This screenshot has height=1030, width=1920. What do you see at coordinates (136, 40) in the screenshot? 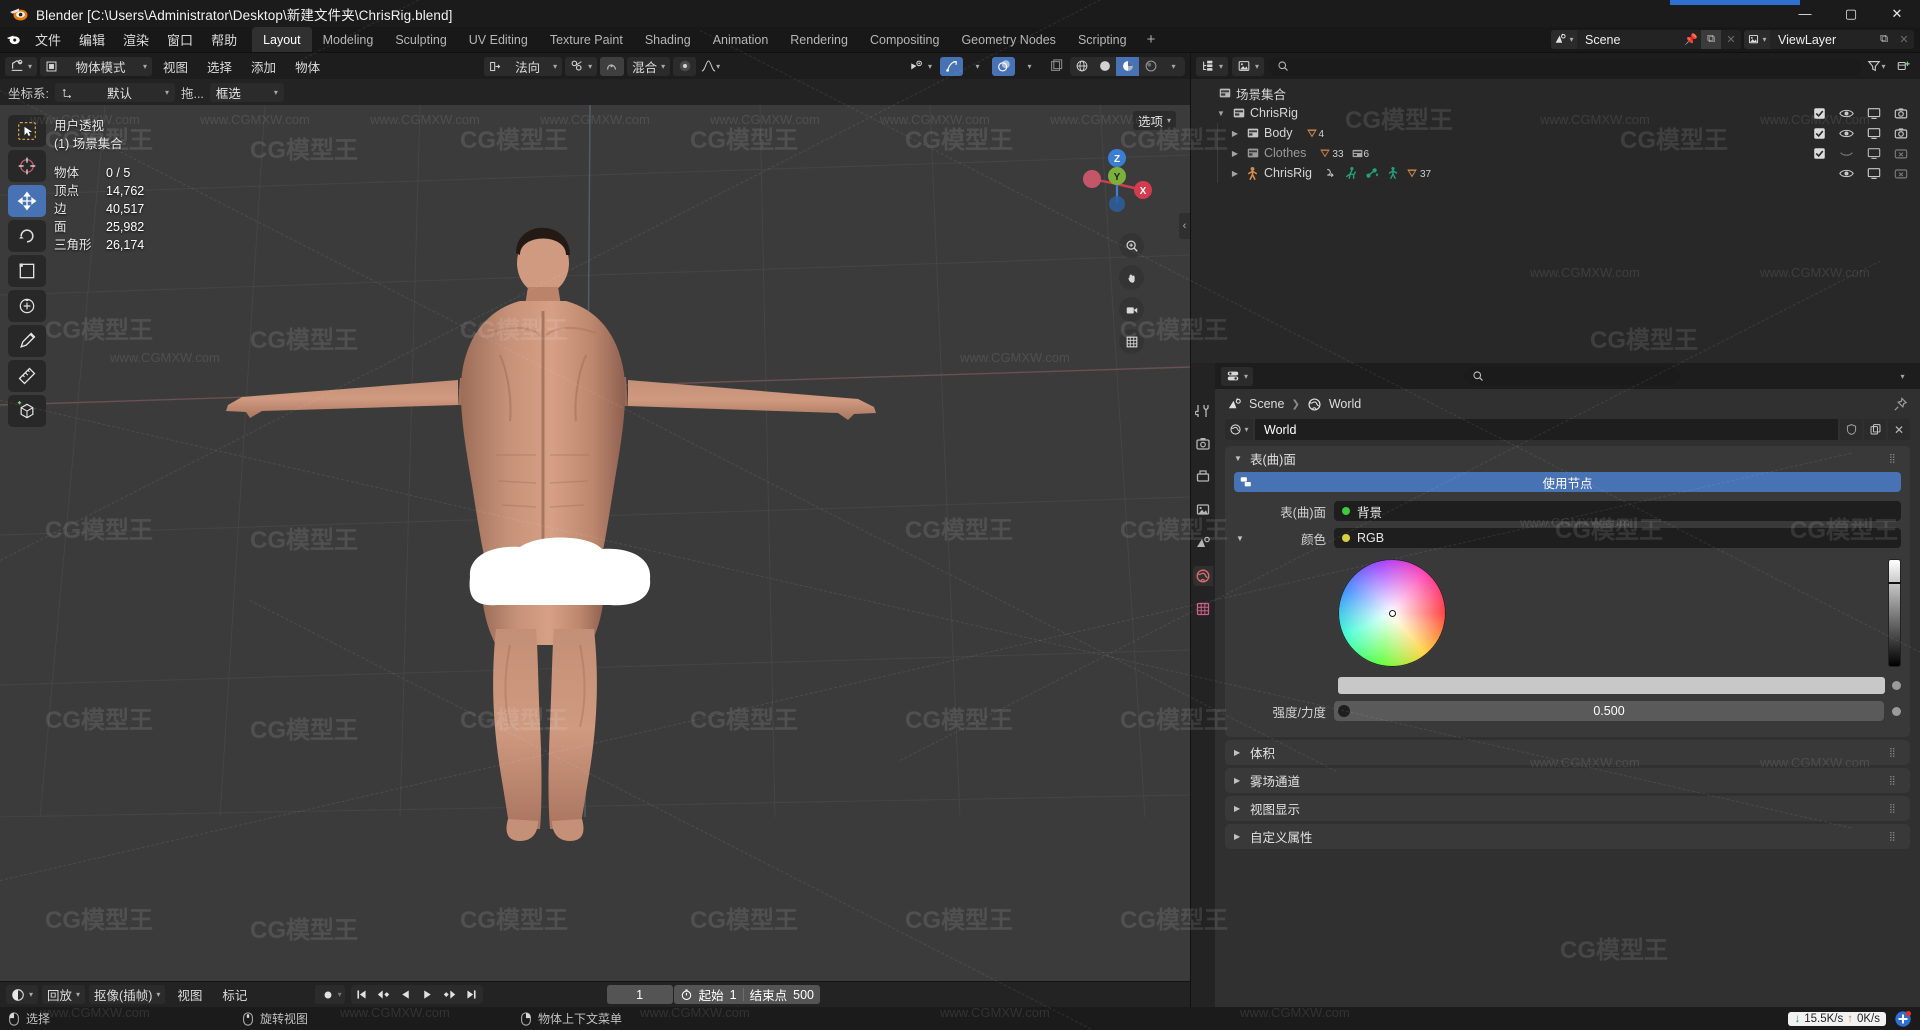
I see `menu-render: 渲染` at bounding box center [136, 40].